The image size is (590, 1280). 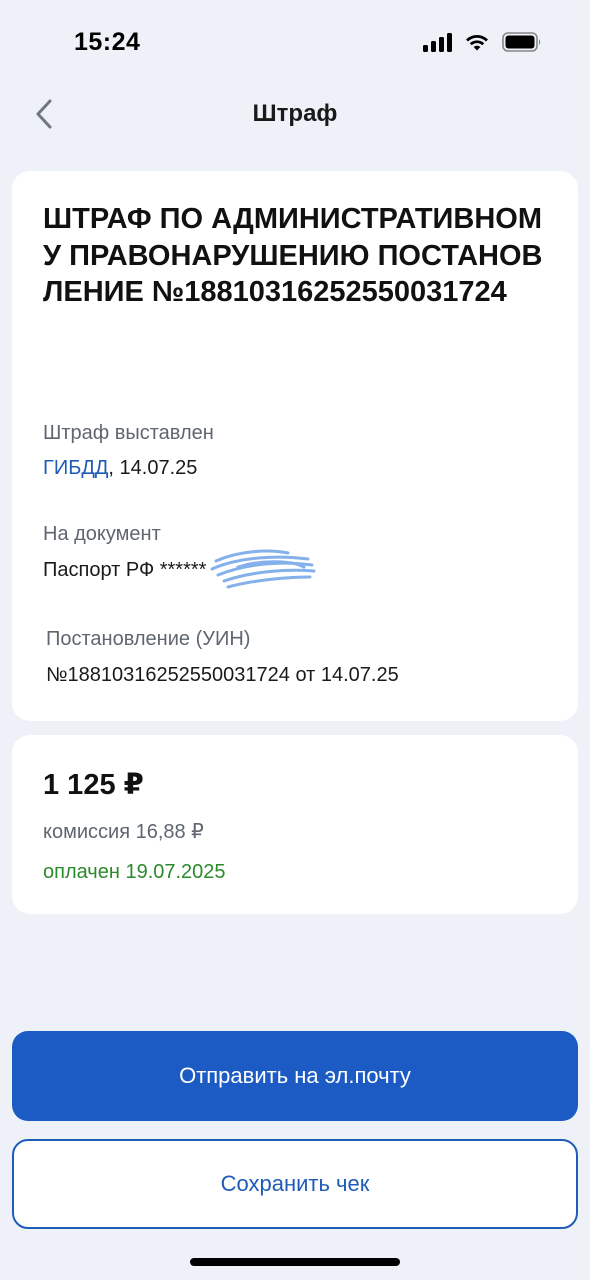 I want to click on wifi-icon, so click(x=477, y=42).